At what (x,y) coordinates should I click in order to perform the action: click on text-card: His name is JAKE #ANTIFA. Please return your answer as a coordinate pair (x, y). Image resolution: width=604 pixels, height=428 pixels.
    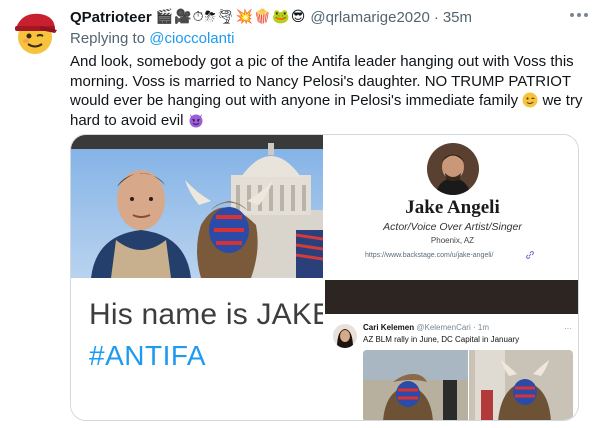
    Looking at the image, I should click on (197, 350).